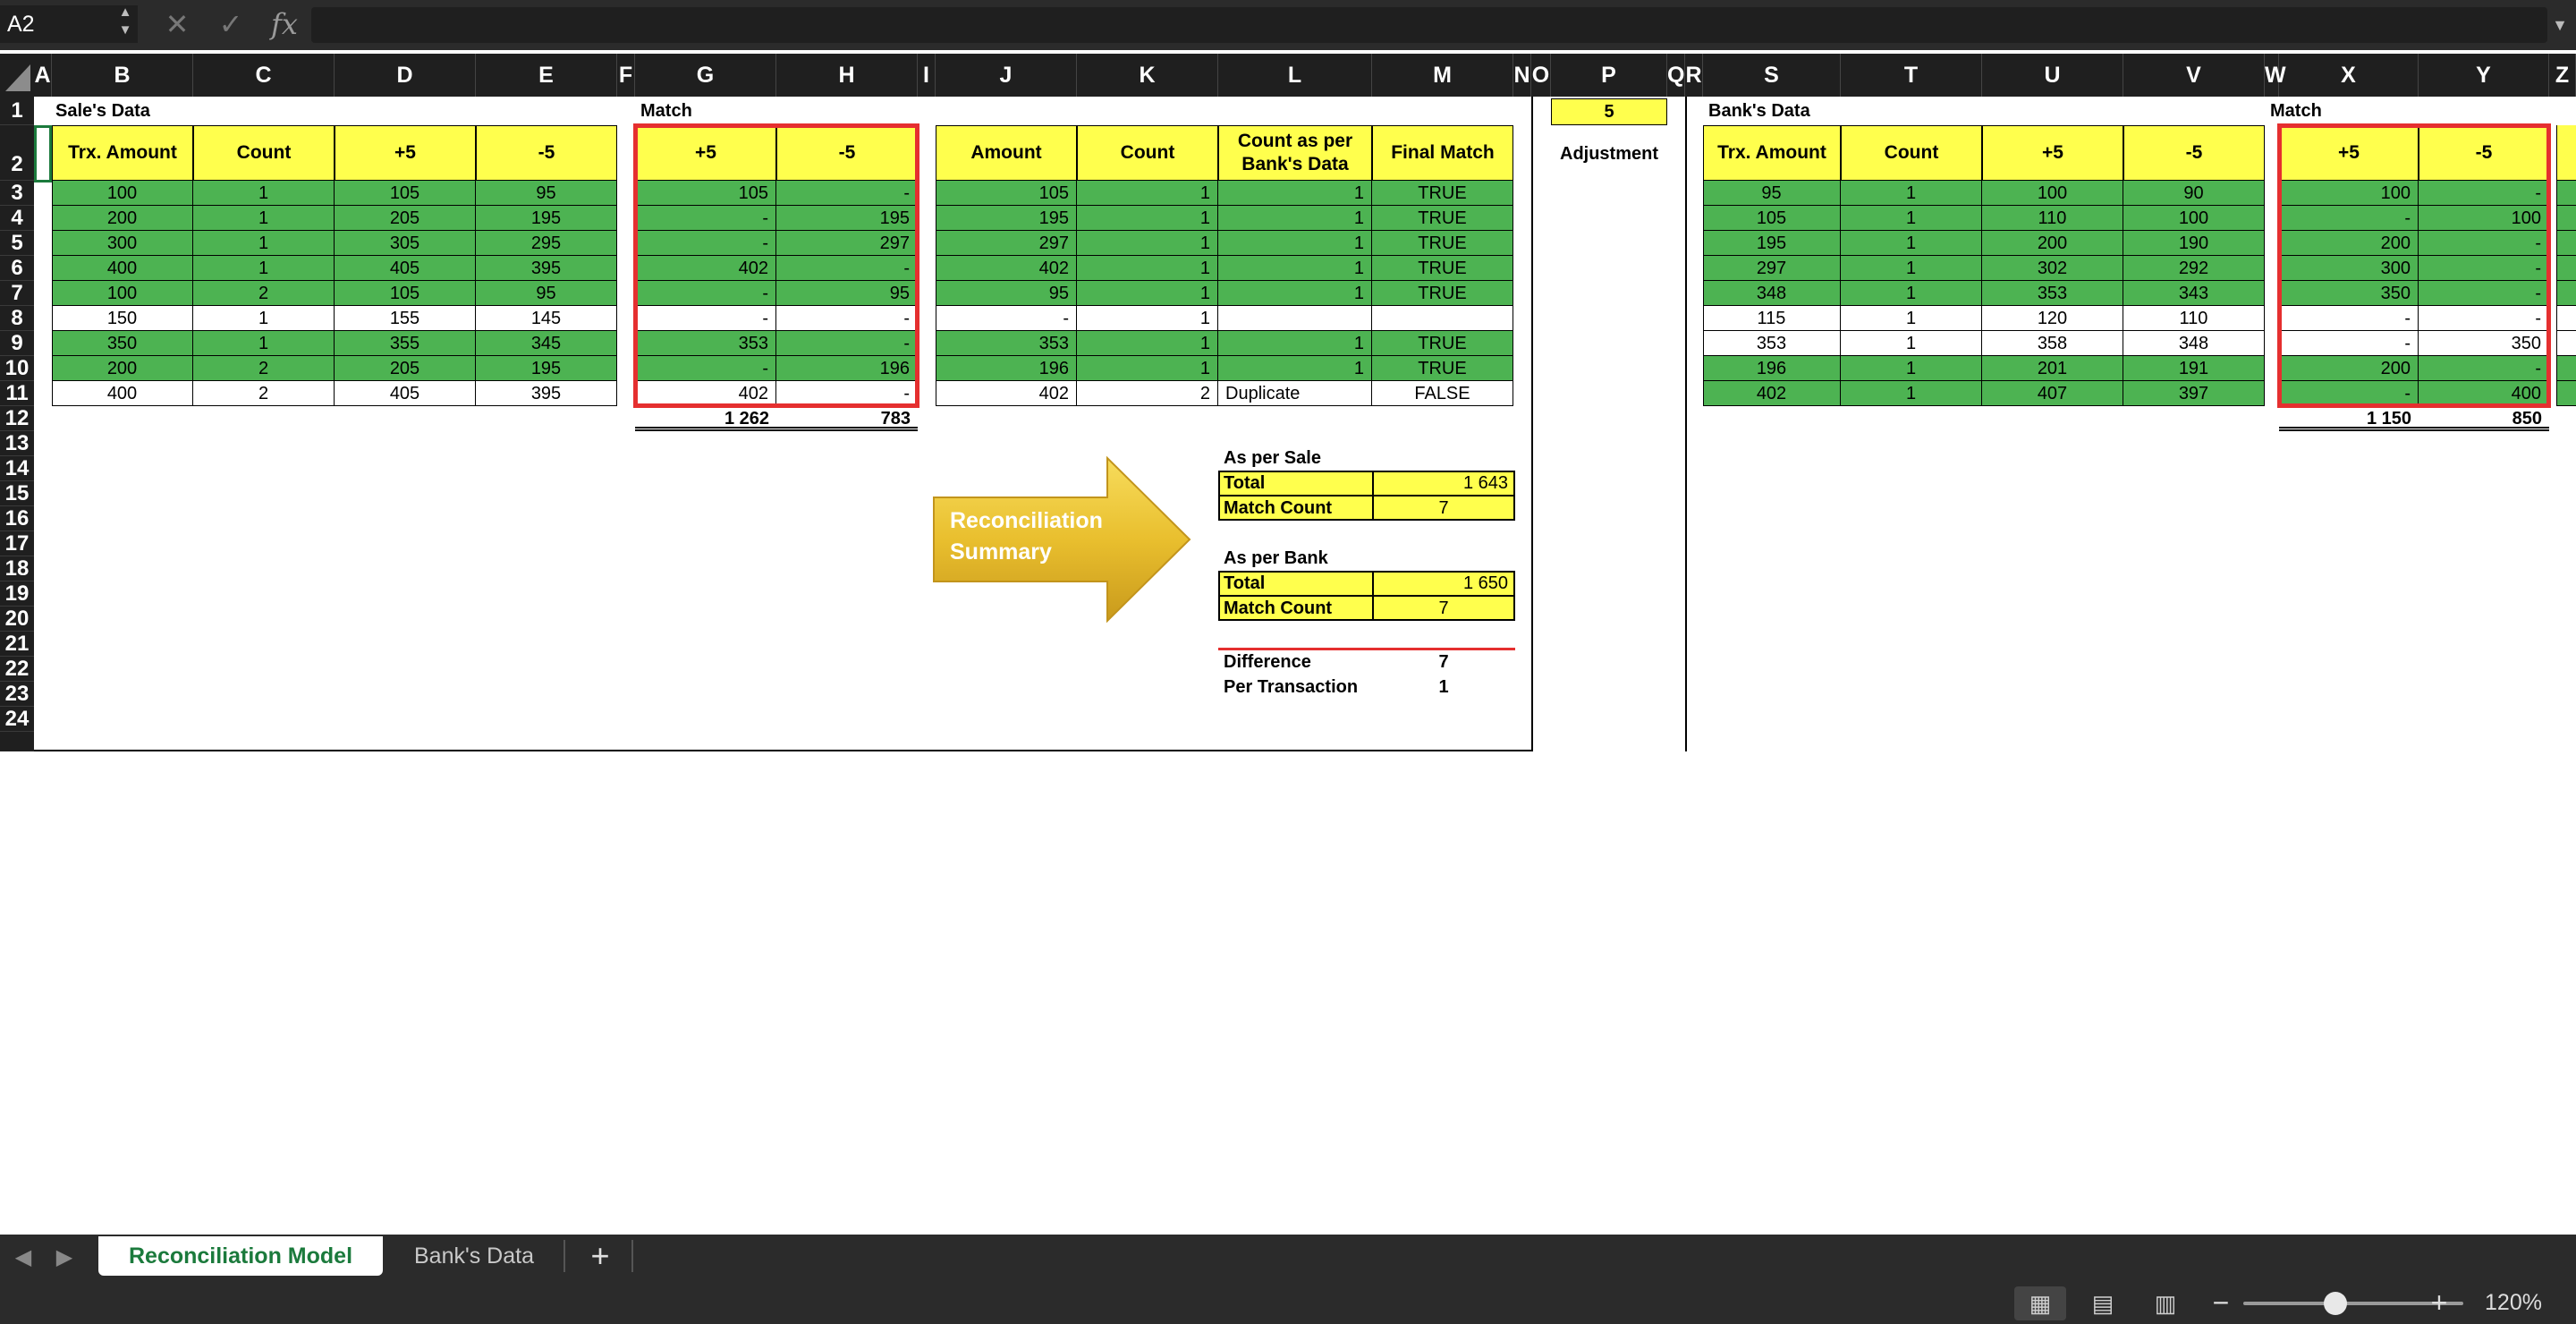  What do you see at coordinates (2194, 193) in the screenshot?
I see `bank-cell: 90` at bounding box center [2194, 193].